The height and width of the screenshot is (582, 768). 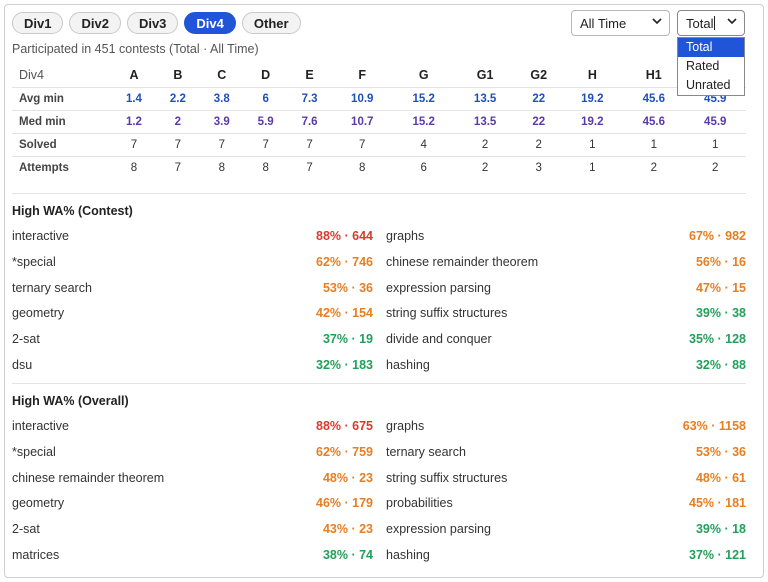 What do you see at coordinates (423, 75) in the screenshot?
I see `column-header: G` at bounding box center [423, 75].